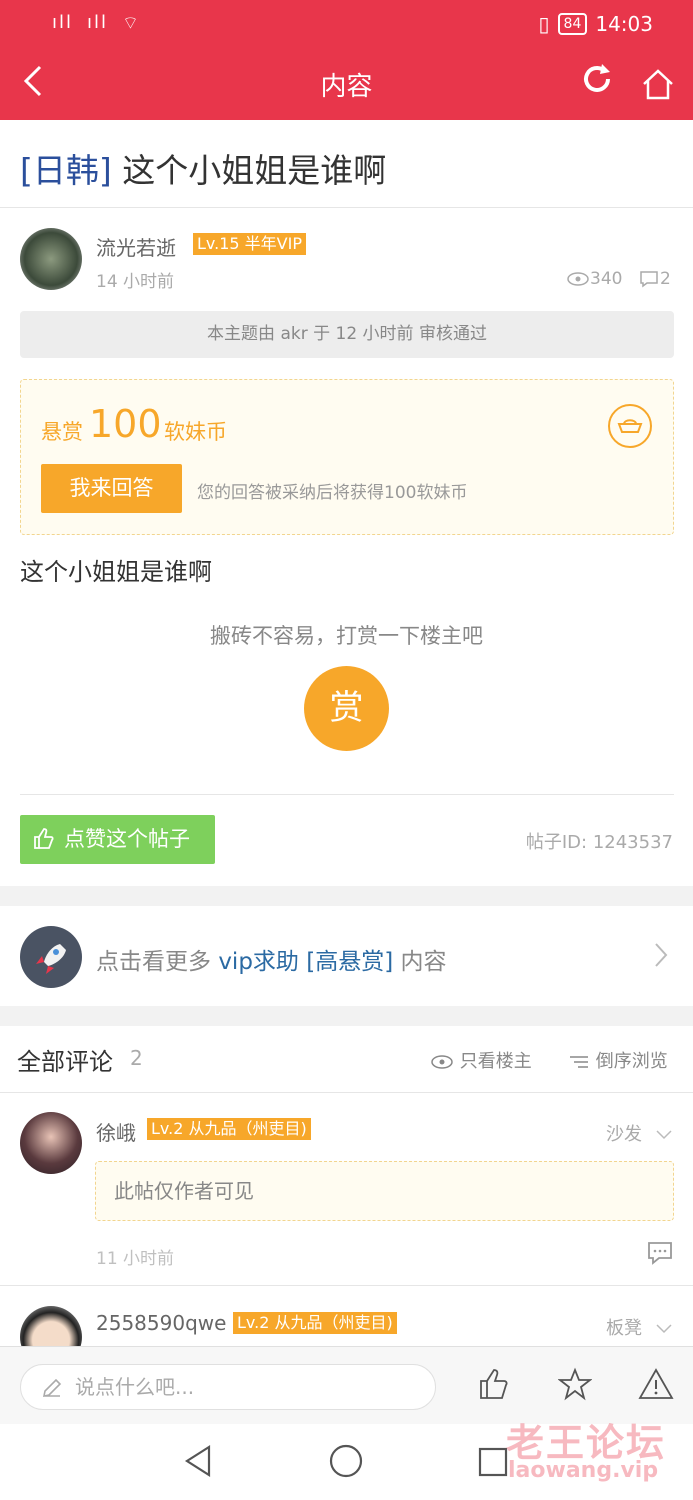 The height and width of the screenshot is (1500, 693). I want to click on chevron-right-icon, so click(661, 958).